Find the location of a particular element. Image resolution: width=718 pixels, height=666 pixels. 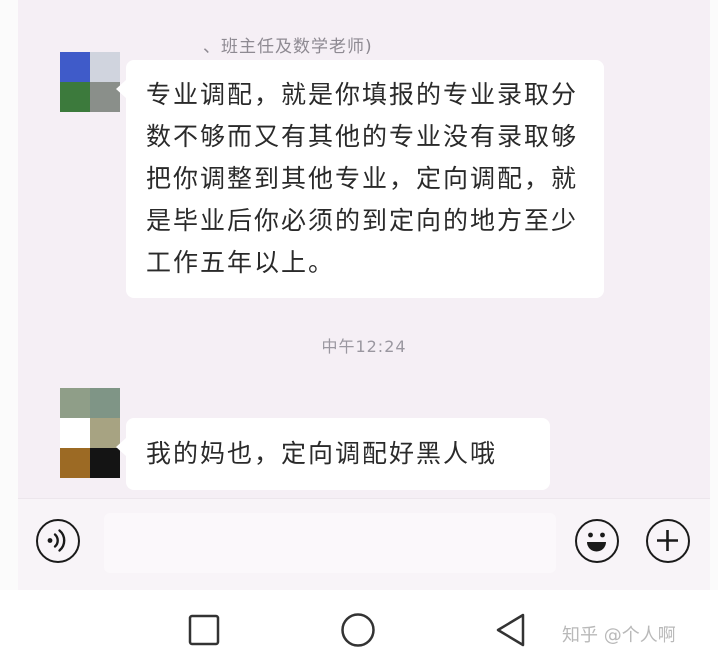

voice-icon is located at coordinates (58, 541).